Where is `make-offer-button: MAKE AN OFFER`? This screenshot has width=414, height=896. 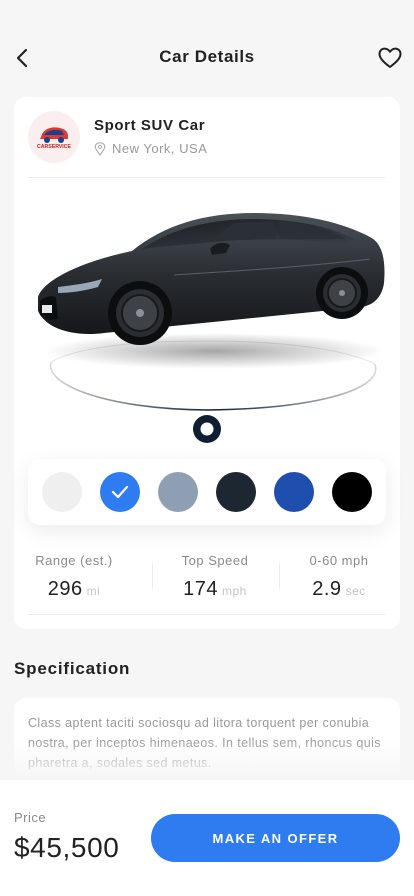
make-offer-button: MAKE AN OFFER is located at coordinates (275, 838).